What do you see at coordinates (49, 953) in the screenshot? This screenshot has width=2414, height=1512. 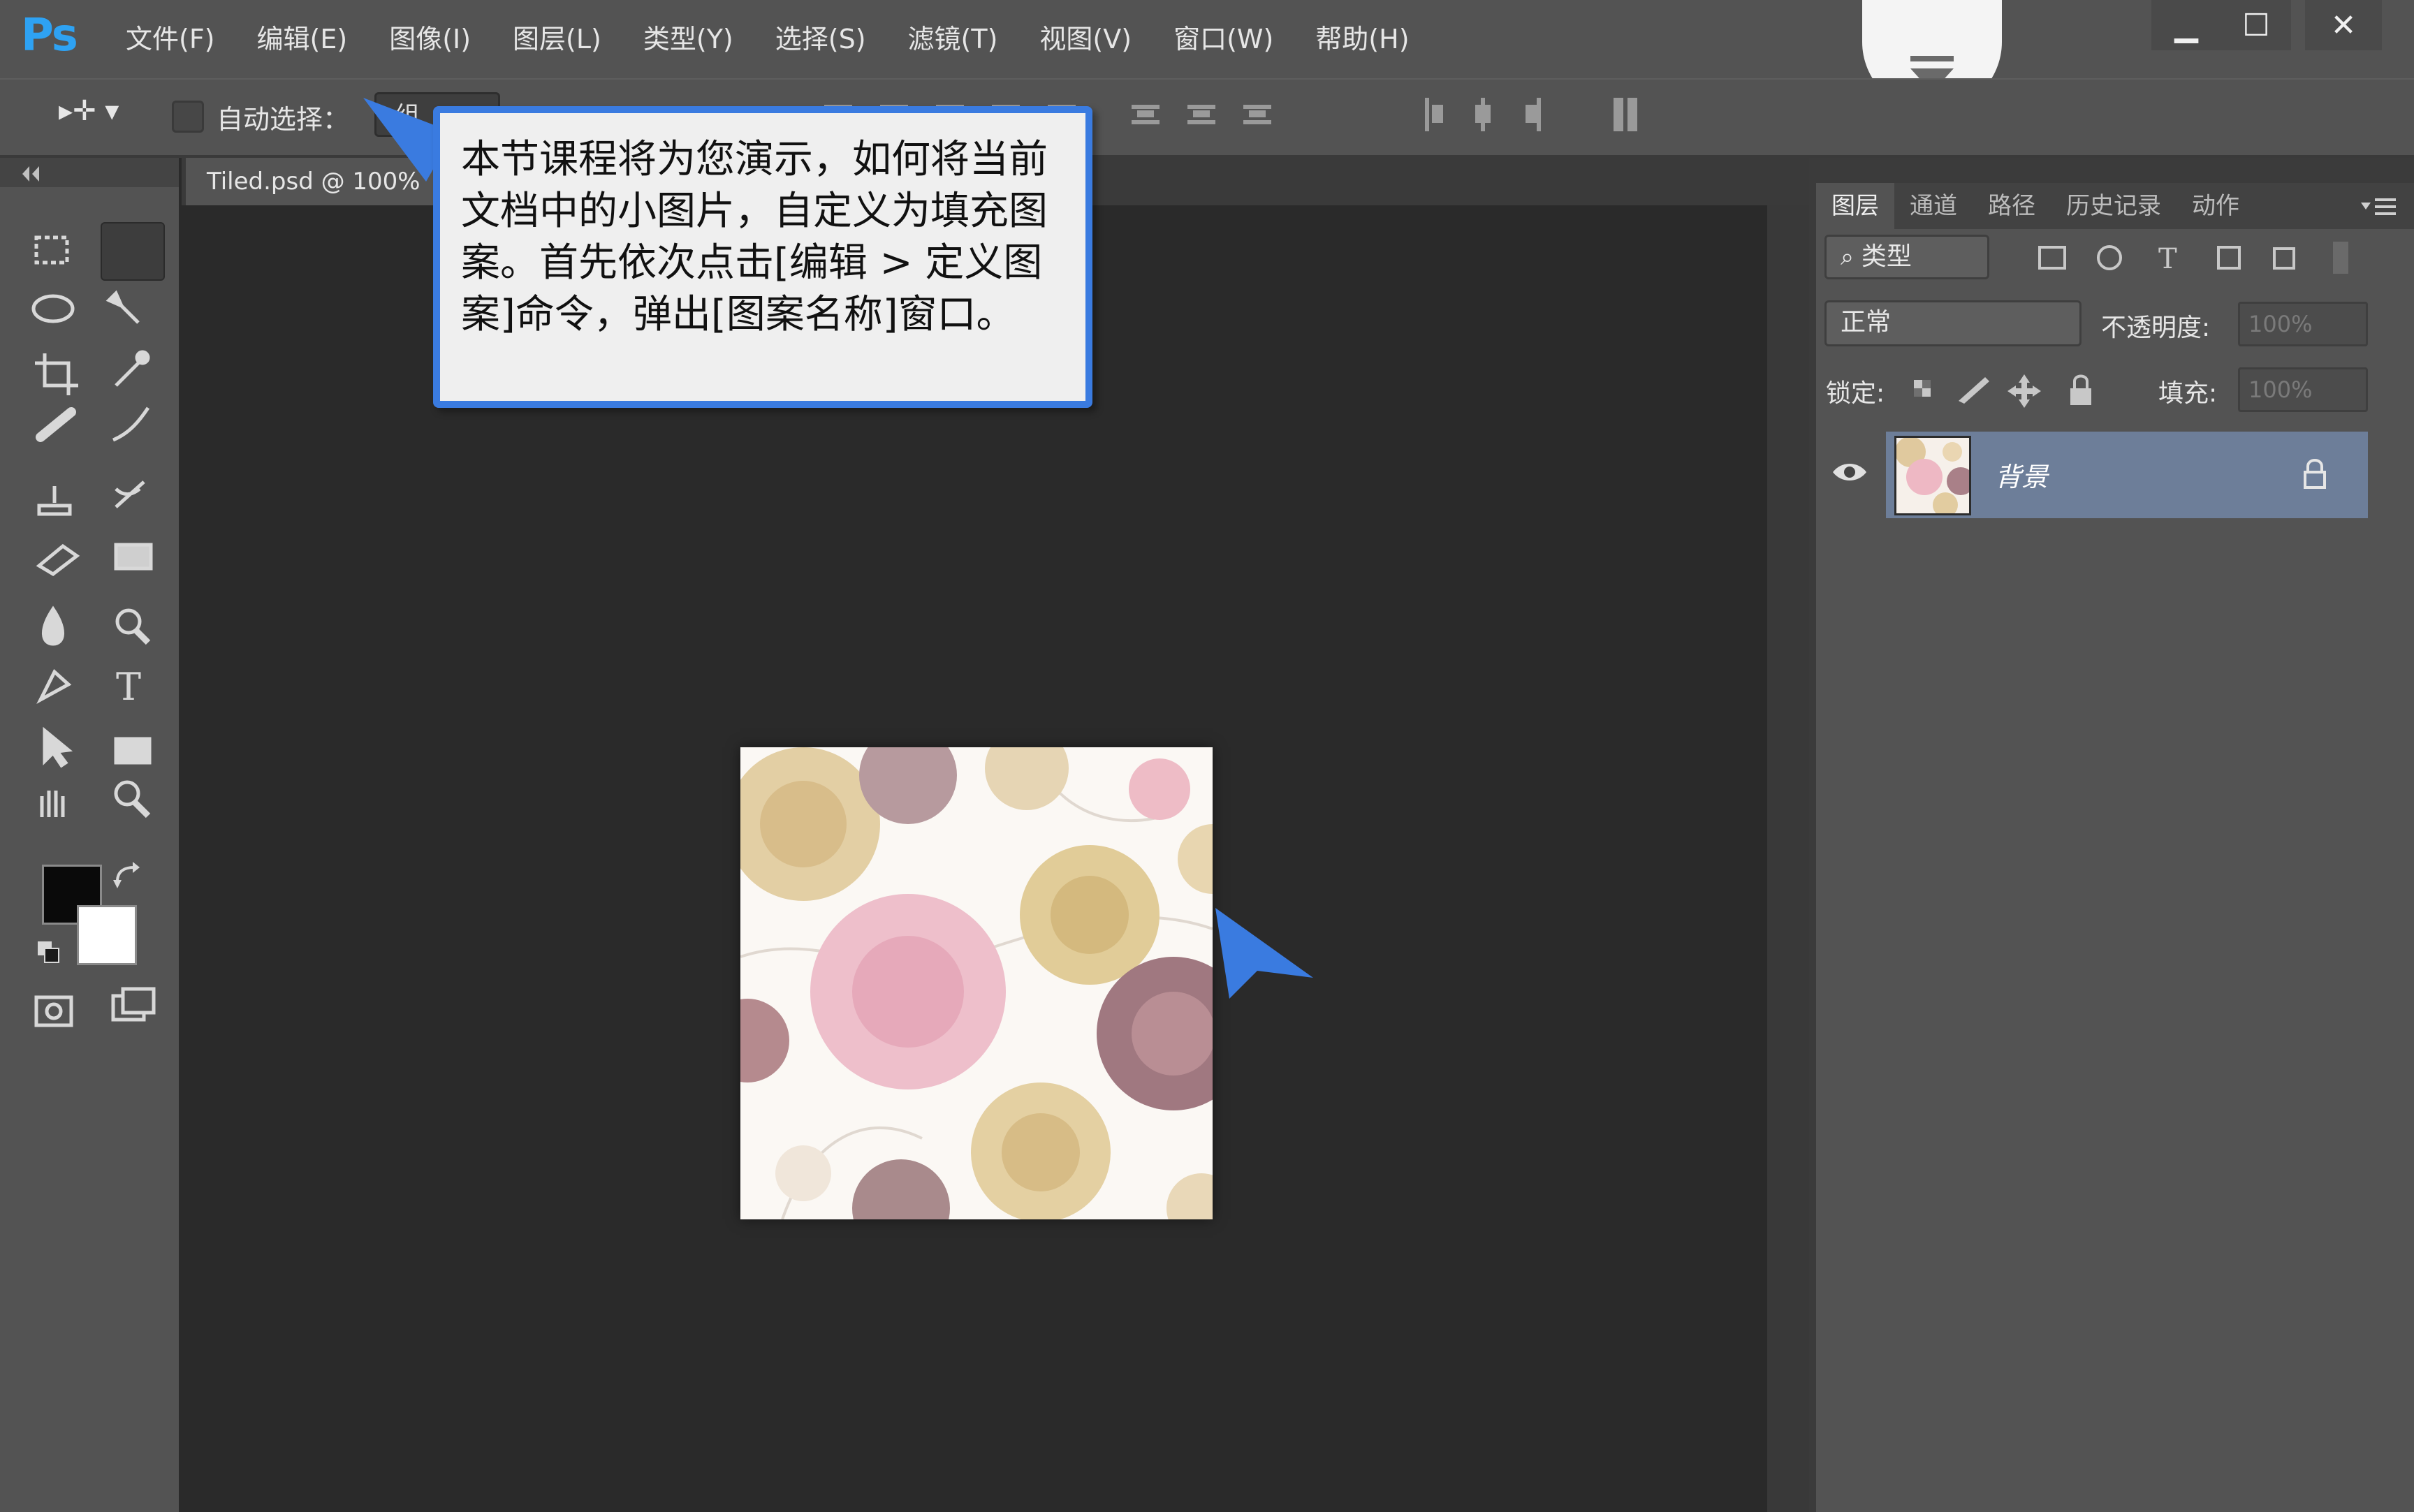 I see `default-colors-icon` at bounding box center [49, 953].